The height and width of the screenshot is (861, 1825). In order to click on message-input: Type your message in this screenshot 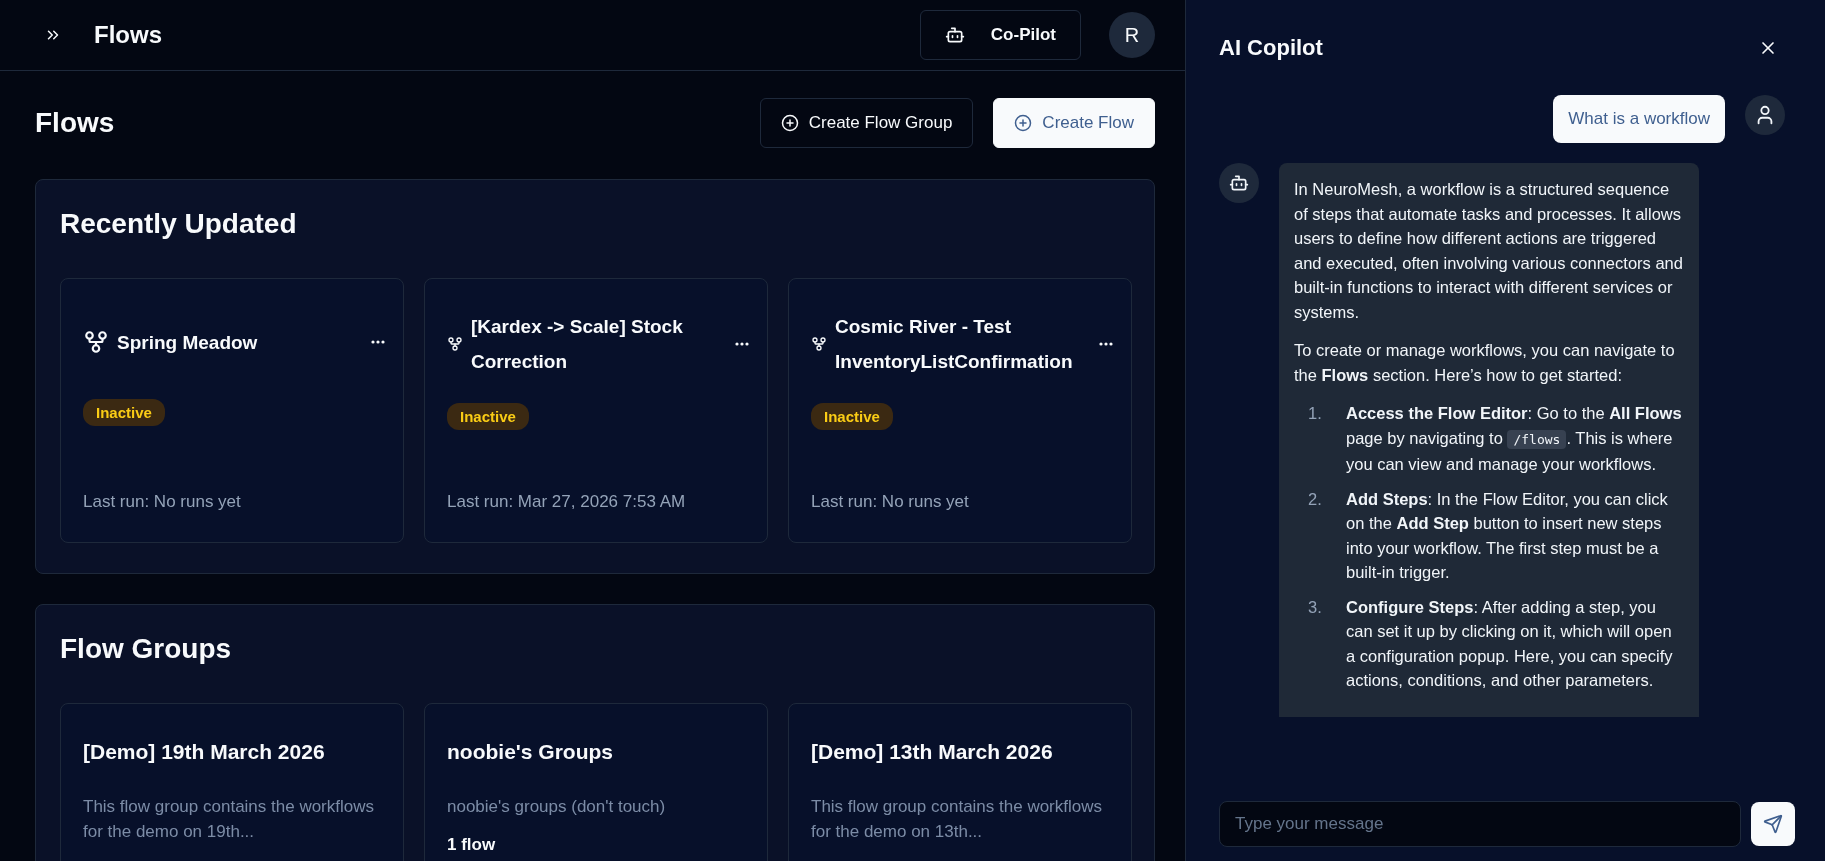, I will do `click(1480, 824)`.